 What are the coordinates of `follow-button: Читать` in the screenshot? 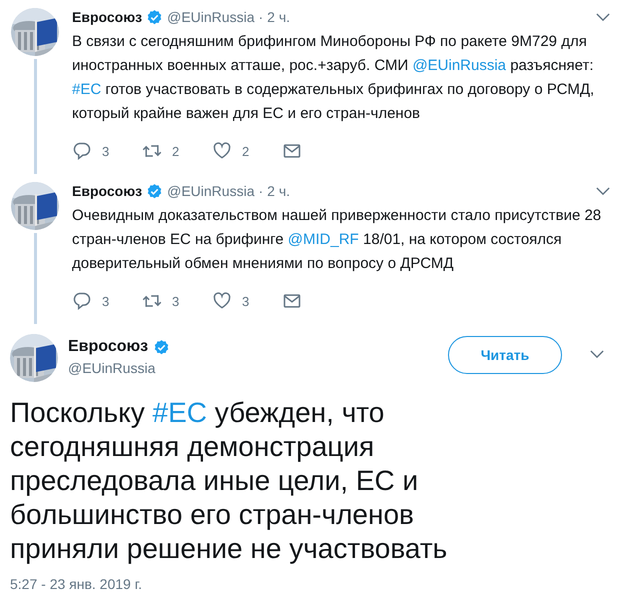 It's located at (505, 355).